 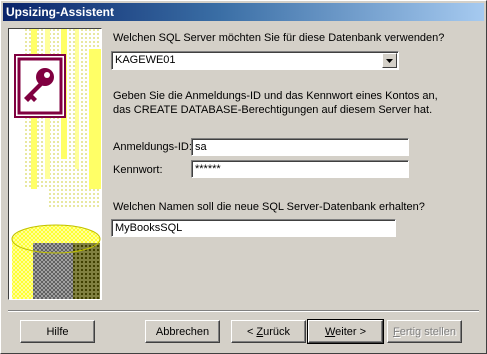 What do you see at coordinates (201, 147) in the screenshot?
I see `login-id-value: sa` at bounding box center [201, 147].